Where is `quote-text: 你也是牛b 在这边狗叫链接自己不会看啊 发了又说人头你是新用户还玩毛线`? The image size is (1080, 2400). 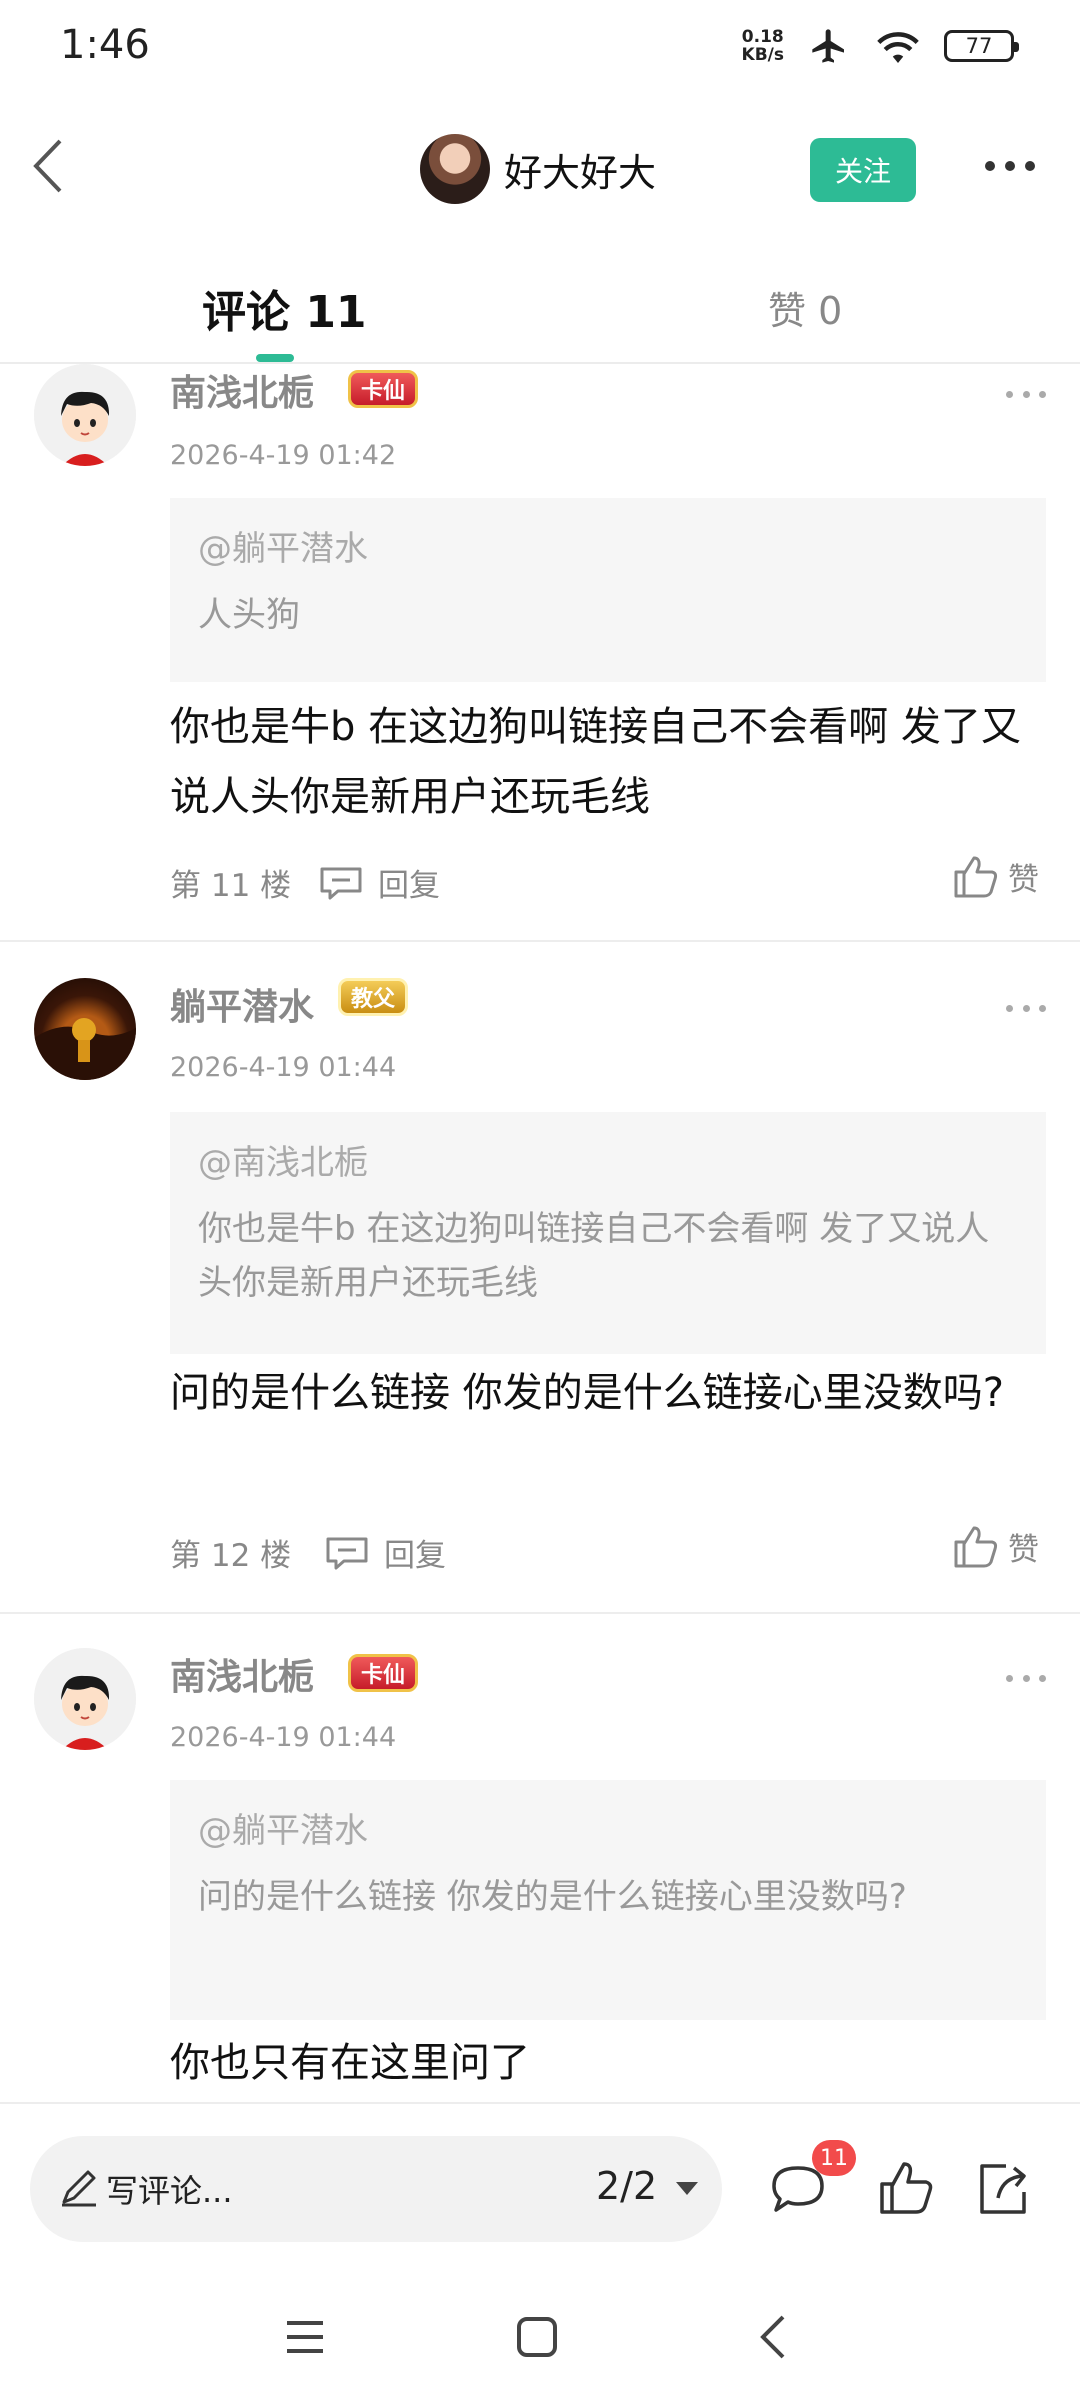
quote-text: 你也是牛b 在这边狗叫链接自己不会看啊 发了又说人头你是新用户还玩毛线 is located at coordinates (594, 1256).